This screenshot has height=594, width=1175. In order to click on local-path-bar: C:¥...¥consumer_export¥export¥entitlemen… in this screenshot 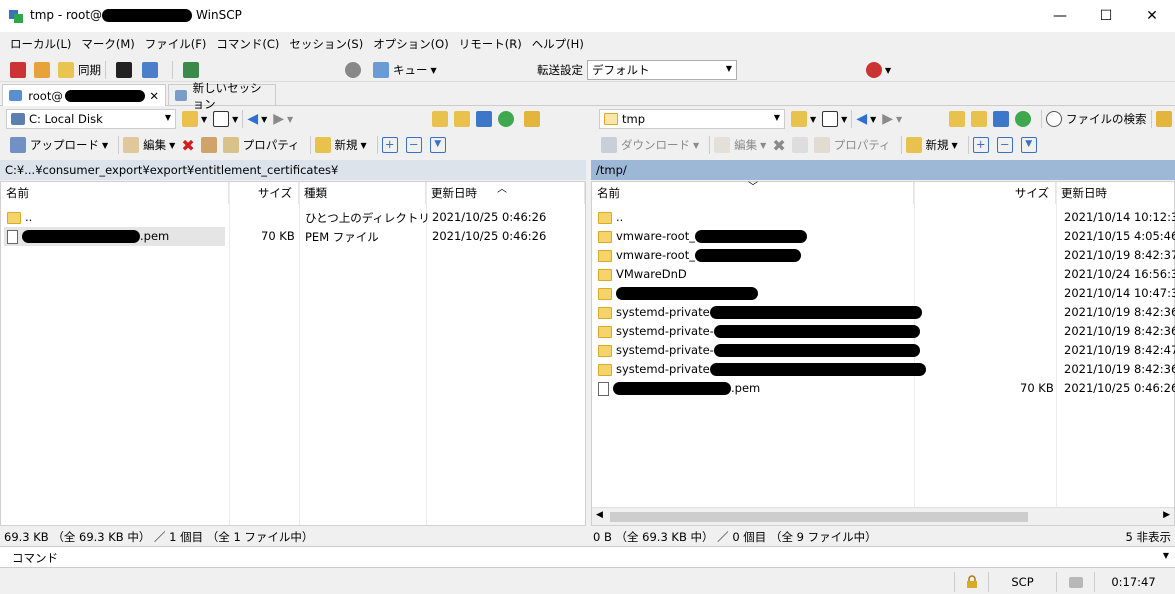, I will do `click(293, 170)`.